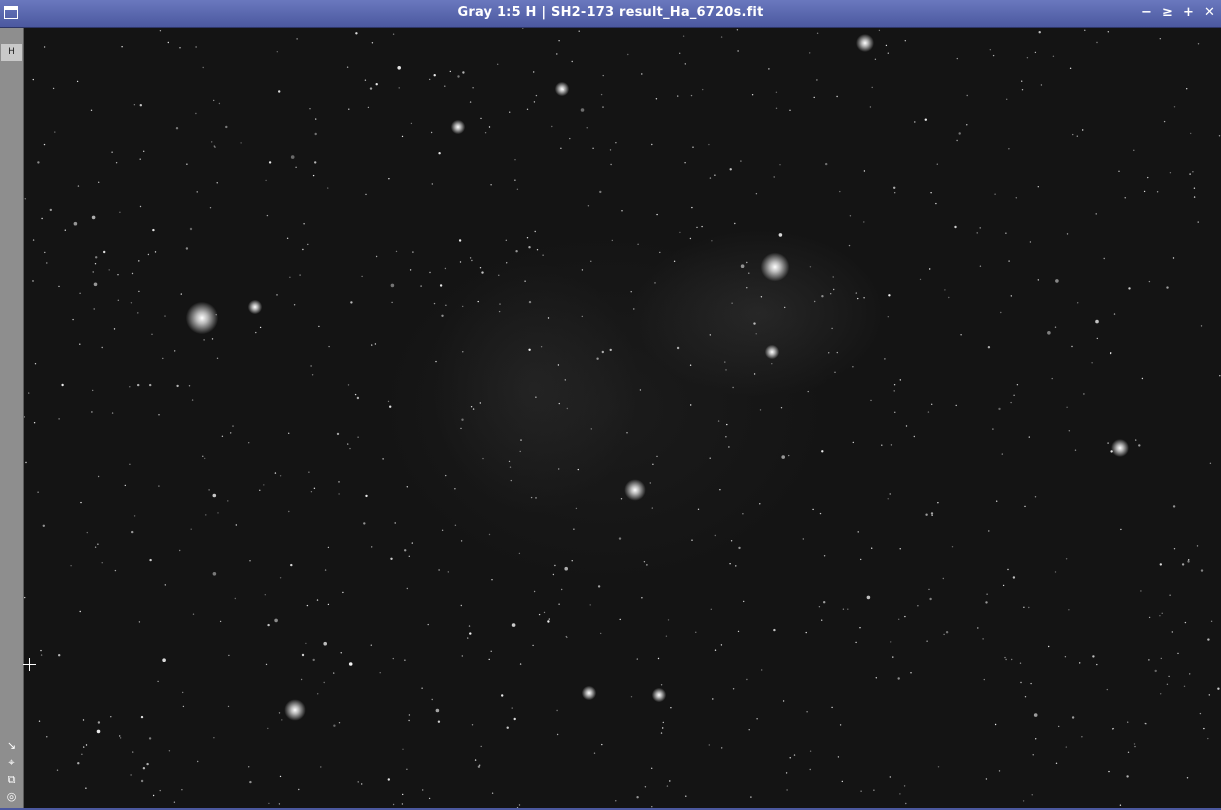  Describe the element at coordinates (12, 780) in the screenshot. I see `clone-icon: ⧉` at that location.